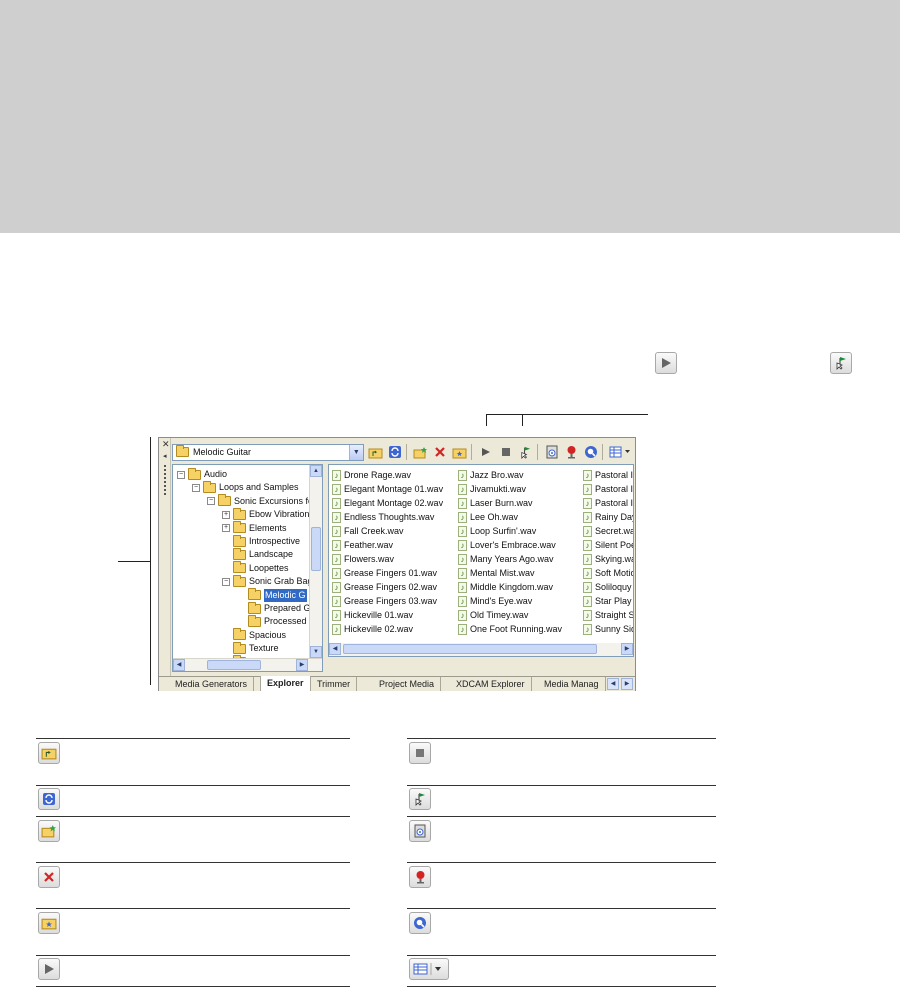 The width and height of the screenshot is (900, 989). What do you see at coordinates (621, 452) in the screenshot?
I see `views-button` at bounding box center [621, 452].